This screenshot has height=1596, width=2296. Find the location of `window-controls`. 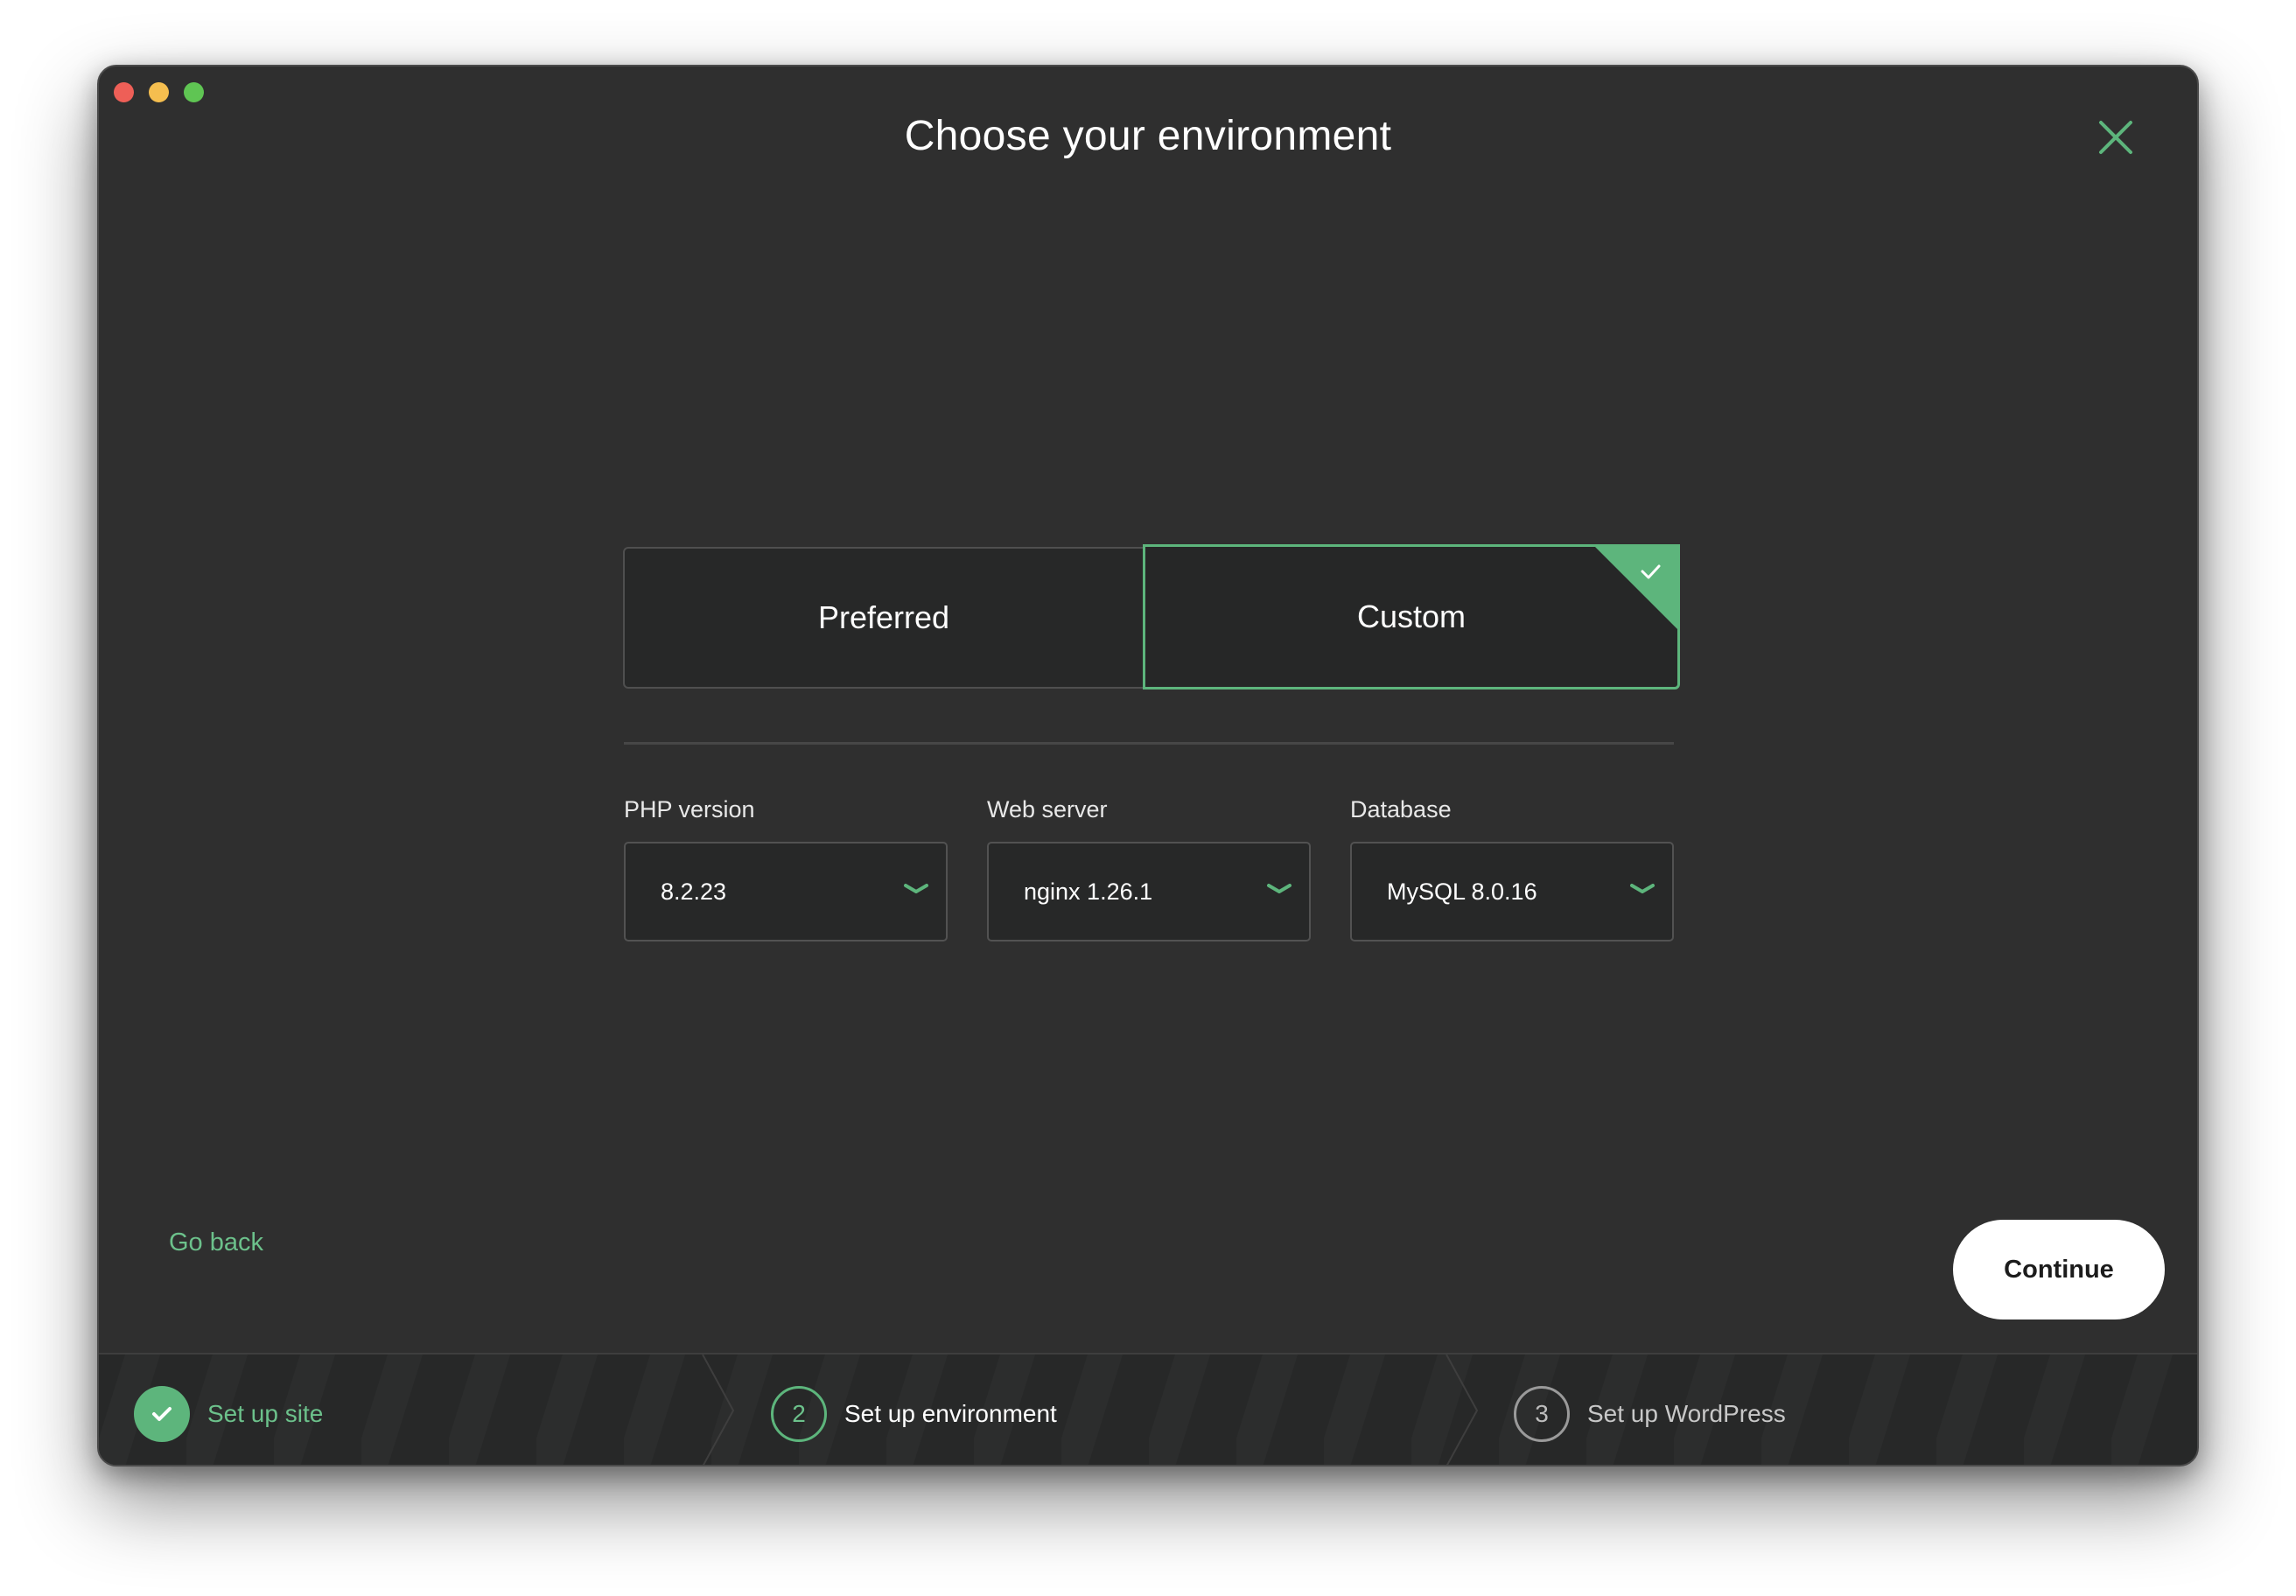

window-controls is located at coordinates (159, 92).